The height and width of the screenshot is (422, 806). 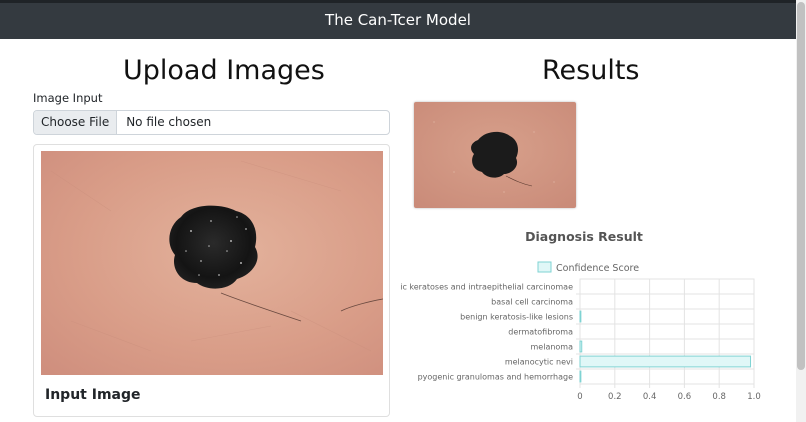 What do you see at coordinates (532, 302) in the screenshot?
I see `category-label: basal cell carcinoma` at bounding box center [532, 302].